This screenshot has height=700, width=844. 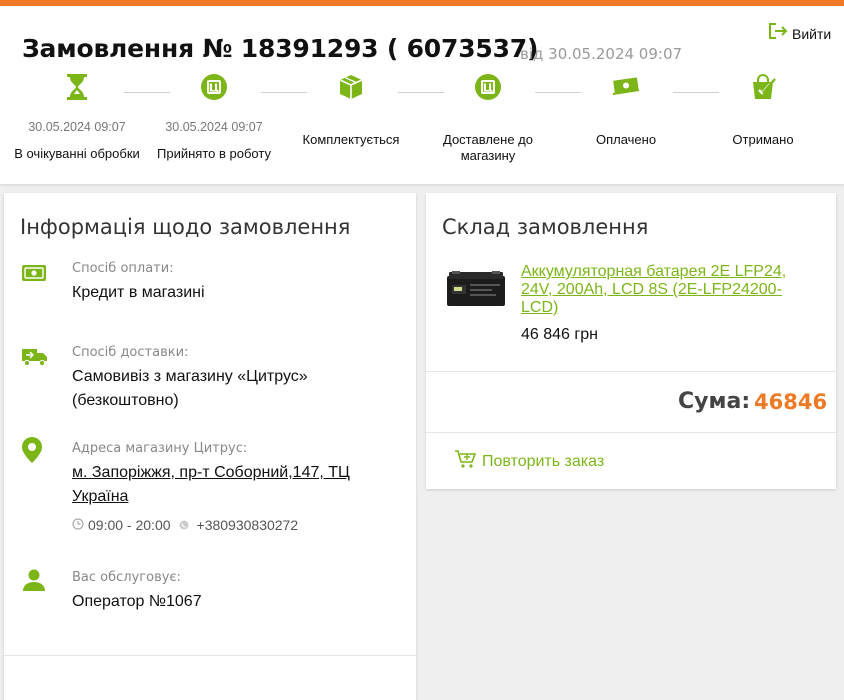 I want to click on store-c-icon: Ц, so click(x=488, y=89).